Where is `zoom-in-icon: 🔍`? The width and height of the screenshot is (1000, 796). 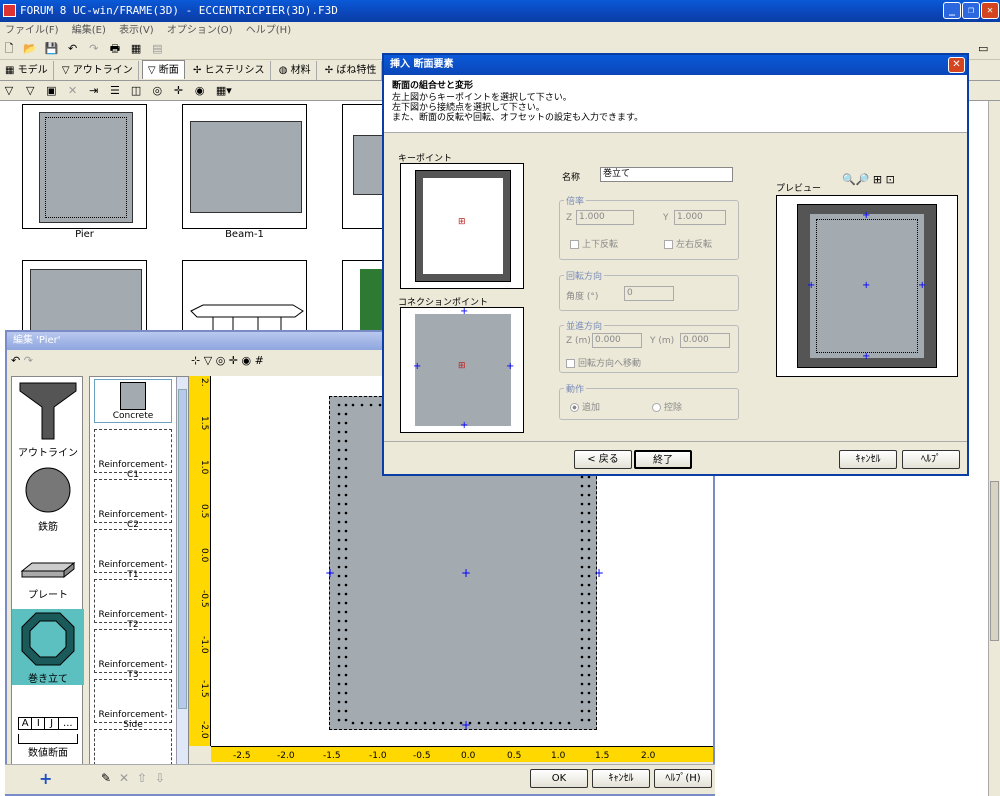 zoom-in-icon: 🔍 is located at coordinates (849, 179).